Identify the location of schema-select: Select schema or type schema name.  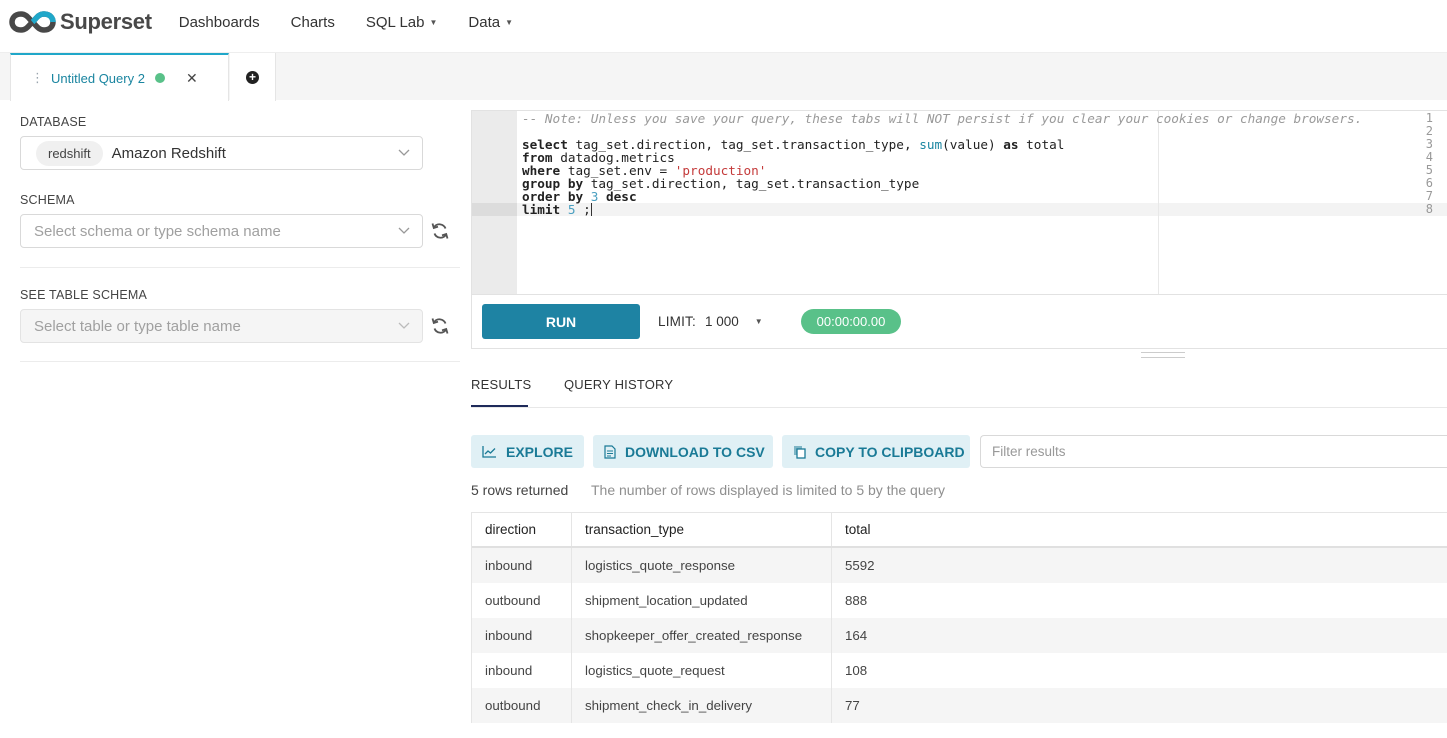
(221, 231).